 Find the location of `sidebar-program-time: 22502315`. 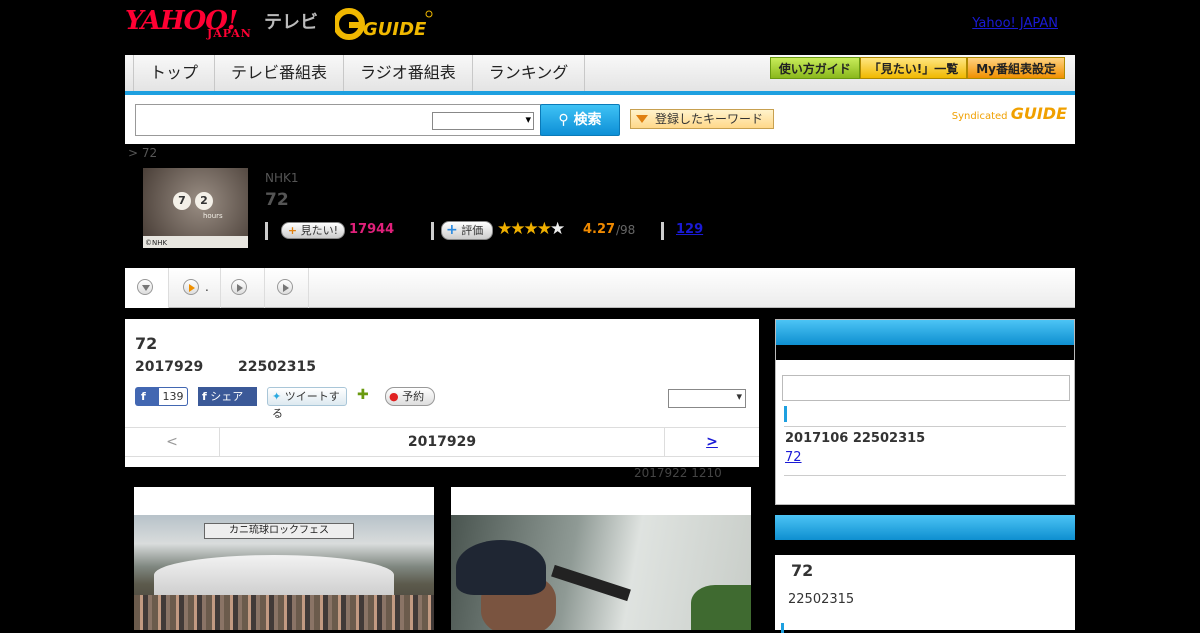

sidebar-program-time: 22502315 is located at coordinates (821, 599).